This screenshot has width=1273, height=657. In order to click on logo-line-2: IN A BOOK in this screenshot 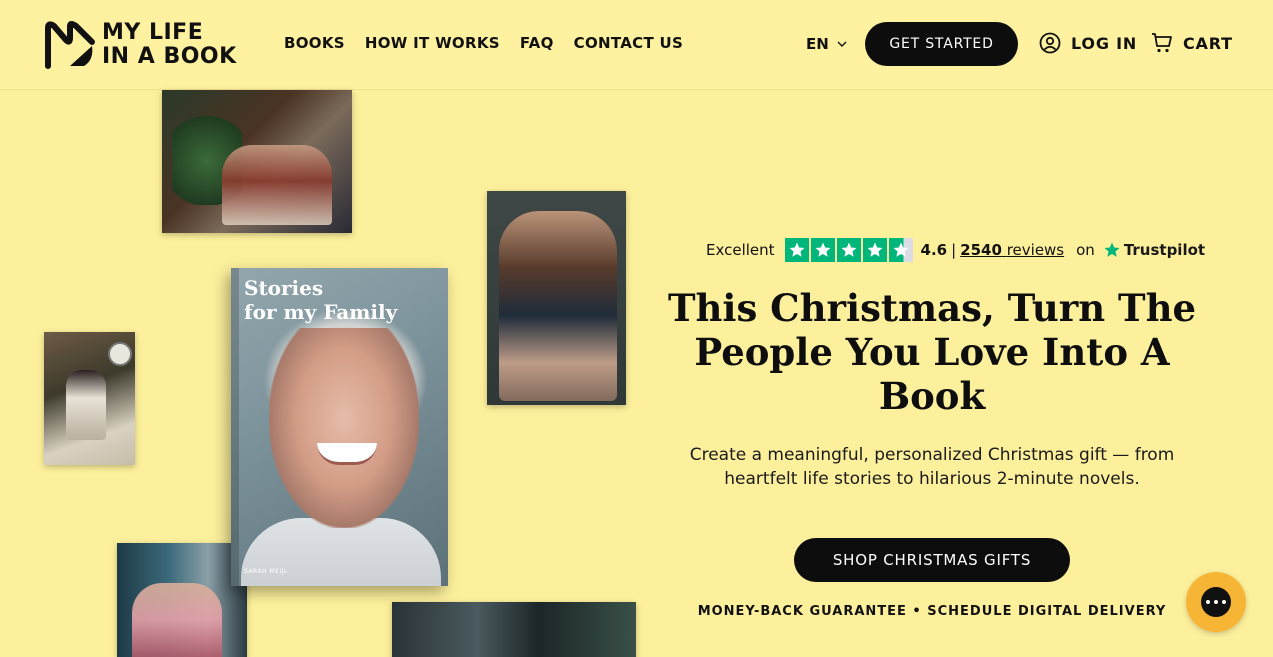, I will do `click(169, 56)`.